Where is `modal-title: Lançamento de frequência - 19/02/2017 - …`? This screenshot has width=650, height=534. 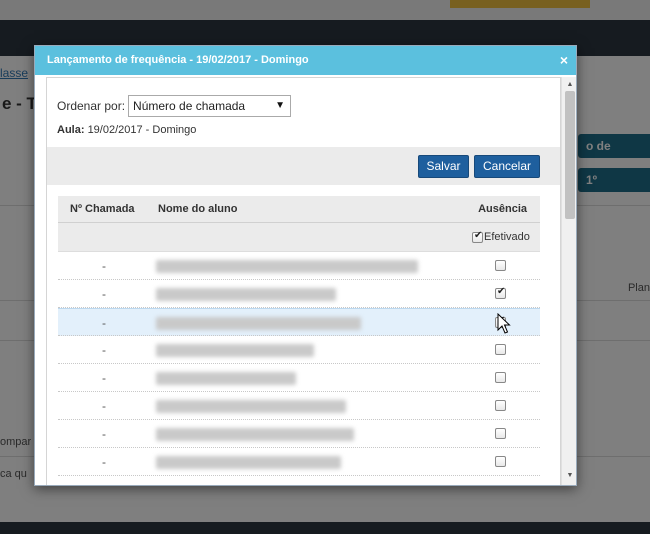
modal-title: Lançamento de frequência - 19/02/2017 - … is located at coordinates (178, 60).